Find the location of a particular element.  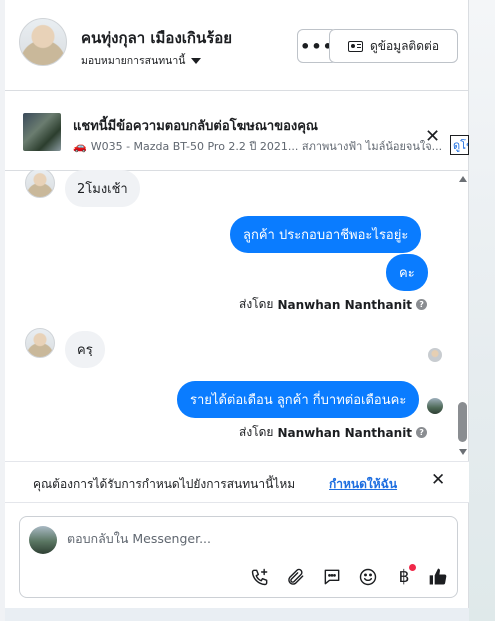

header-divider is located at coordinates (237, 90).